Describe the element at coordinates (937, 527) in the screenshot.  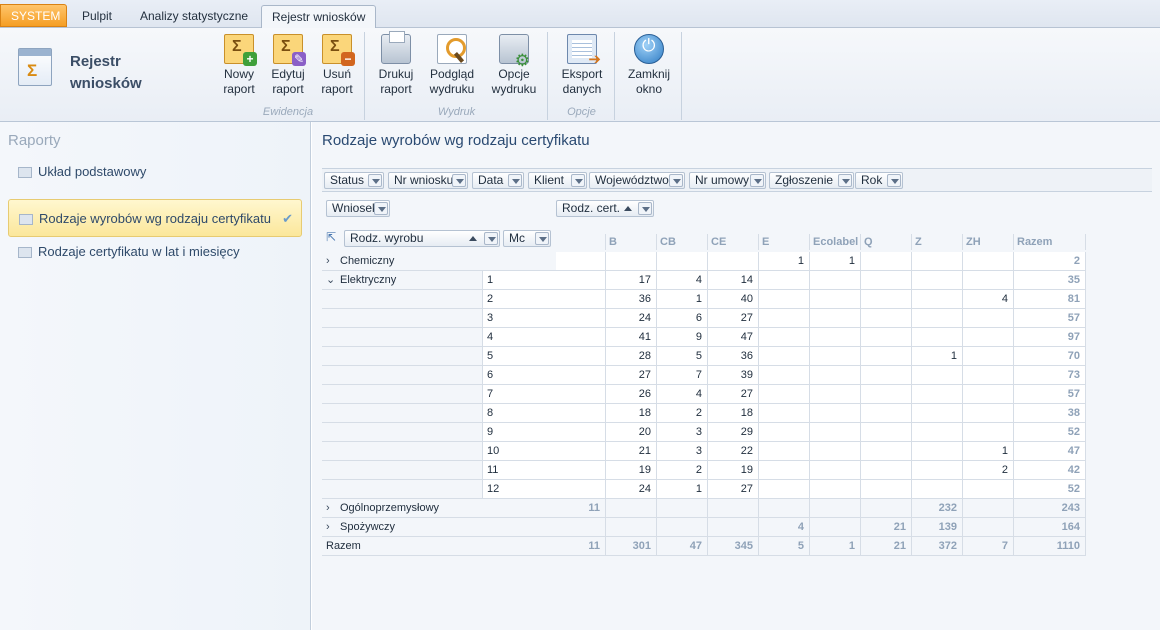
I see `data-cell: 139` at that location.